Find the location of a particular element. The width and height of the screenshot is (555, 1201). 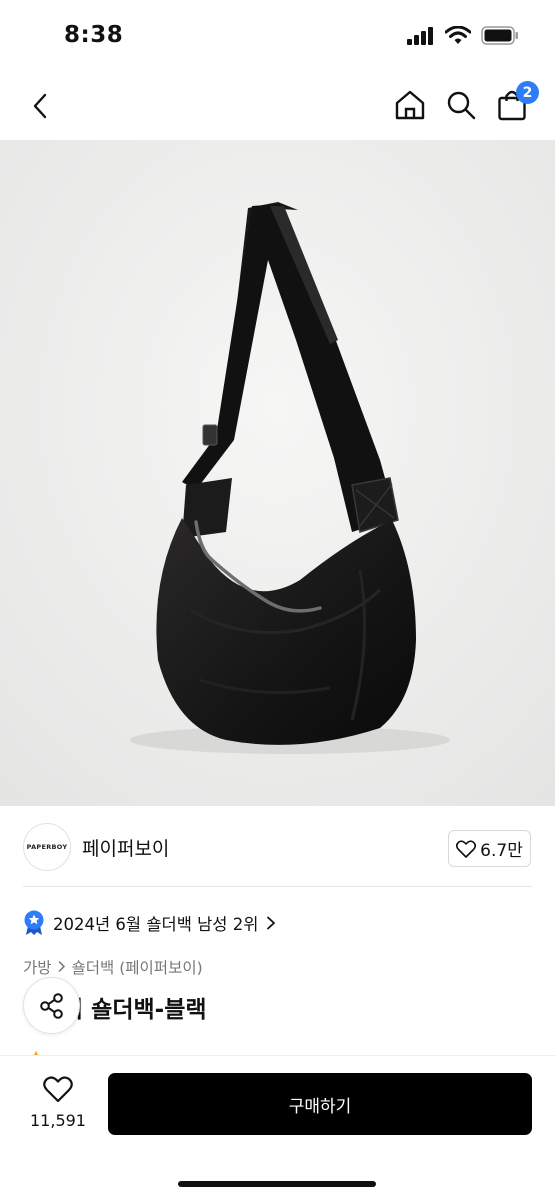

chevron-left-icon is located at coordinates (40, 106).